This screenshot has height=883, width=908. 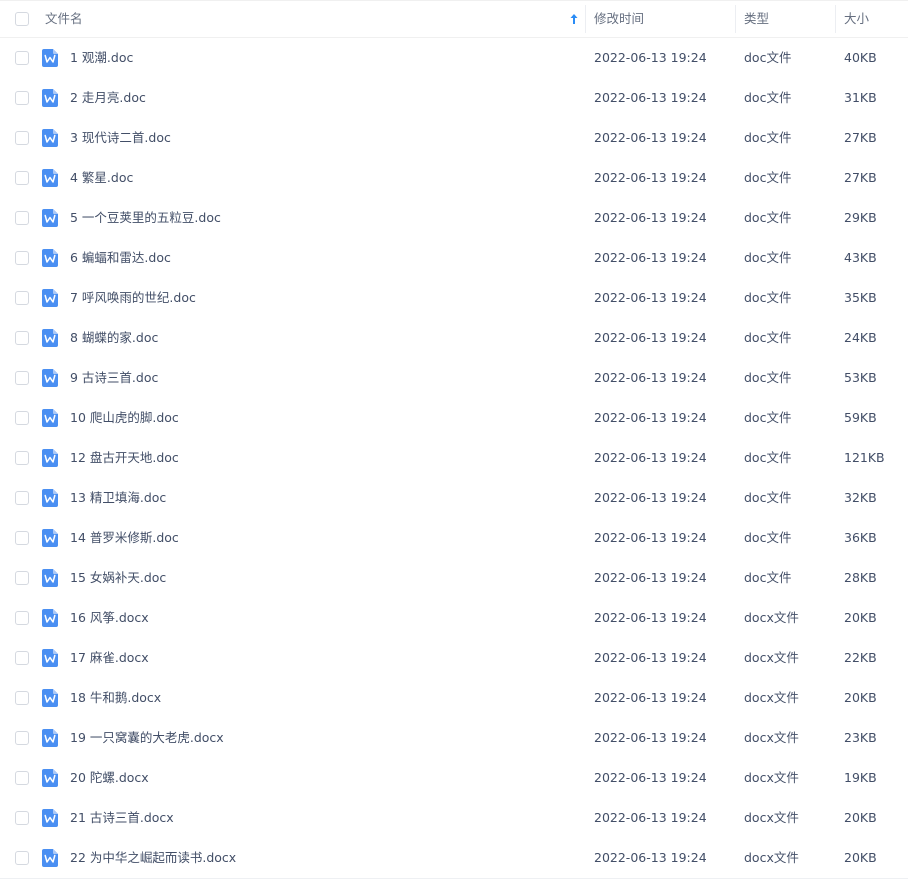 I want to click on file-name: 8 蝴蝶的家.doc, so click(x=114, y=338).